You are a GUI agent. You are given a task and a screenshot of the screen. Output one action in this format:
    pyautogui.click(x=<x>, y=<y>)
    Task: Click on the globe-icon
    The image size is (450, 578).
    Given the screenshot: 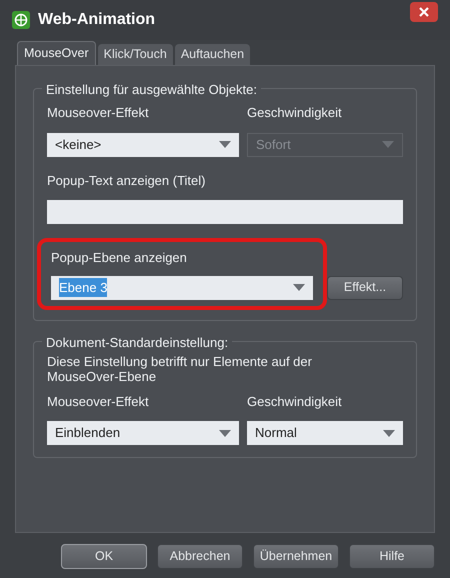 What is the action you would take?
    pyautogui.click(x=21, y=20)
    